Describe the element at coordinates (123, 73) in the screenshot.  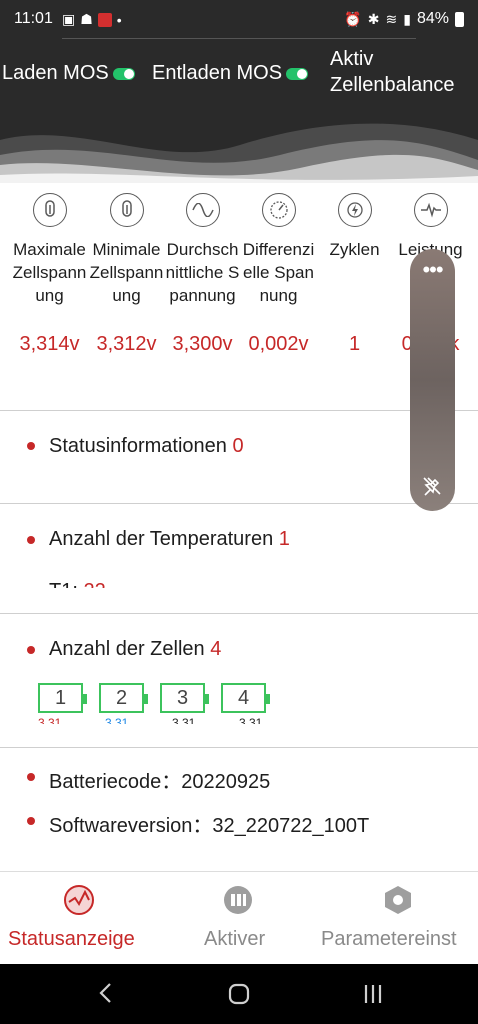
I see `charge-mos-toggle` at that location.